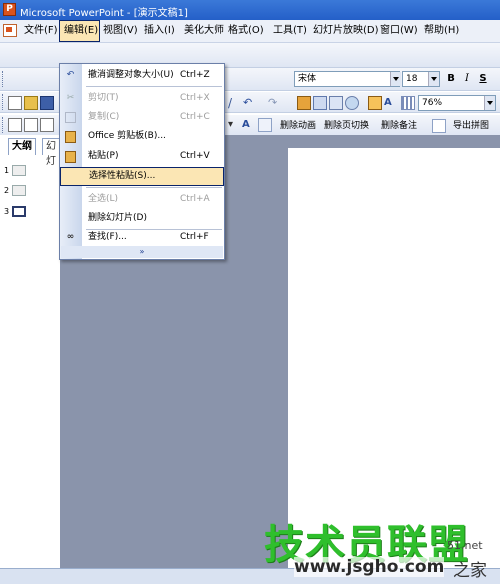 The width and height of the screenshot is (500, 584). Describe the element at coordinates (79, 31) in the screenshot. I see `menu-edit: 编辑(E)` at that location.